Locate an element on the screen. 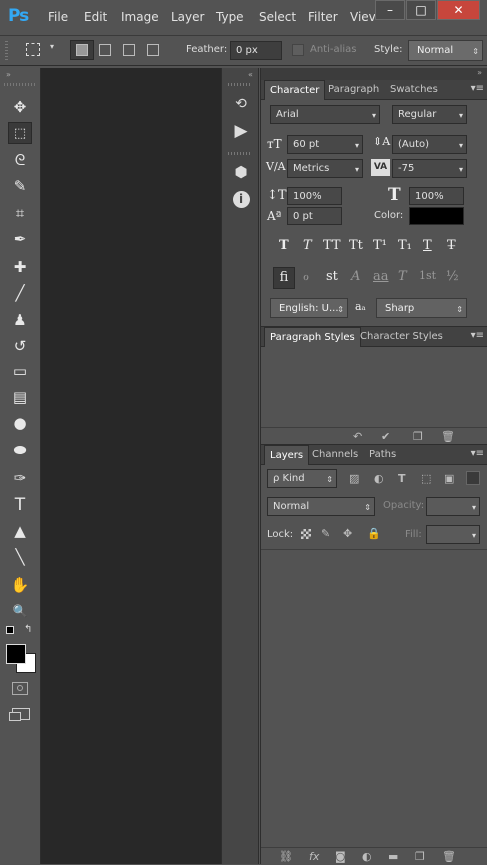 This screenshot has width=487, height=865. ligatures-button: fi is located at coordinates (284, 278).